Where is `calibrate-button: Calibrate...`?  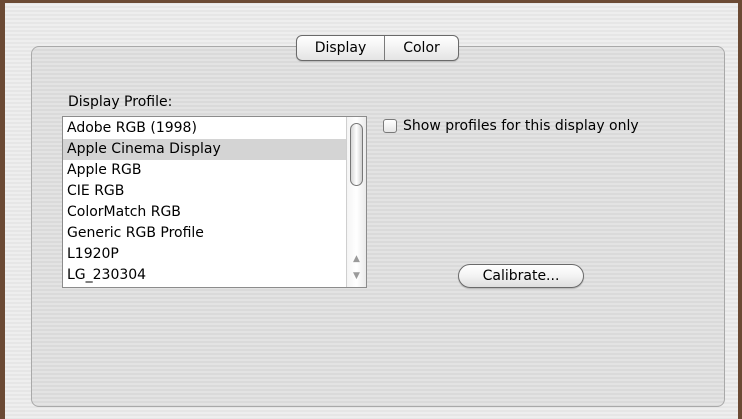
calibrate-button: Calibrate... is located at coordinates (521, 276).